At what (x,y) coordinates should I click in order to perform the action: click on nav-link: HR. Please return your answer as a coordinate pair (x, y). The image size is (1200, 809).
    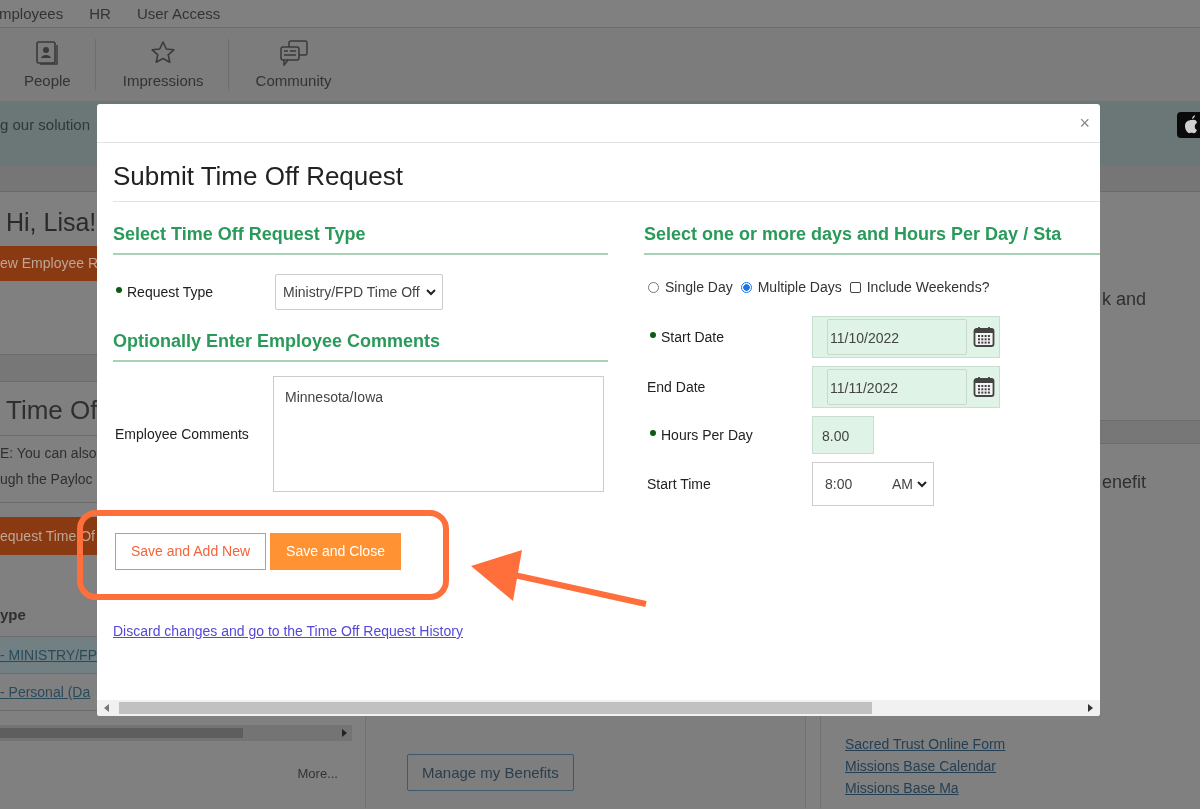
    Looking at the image, I should click on (100, 13).